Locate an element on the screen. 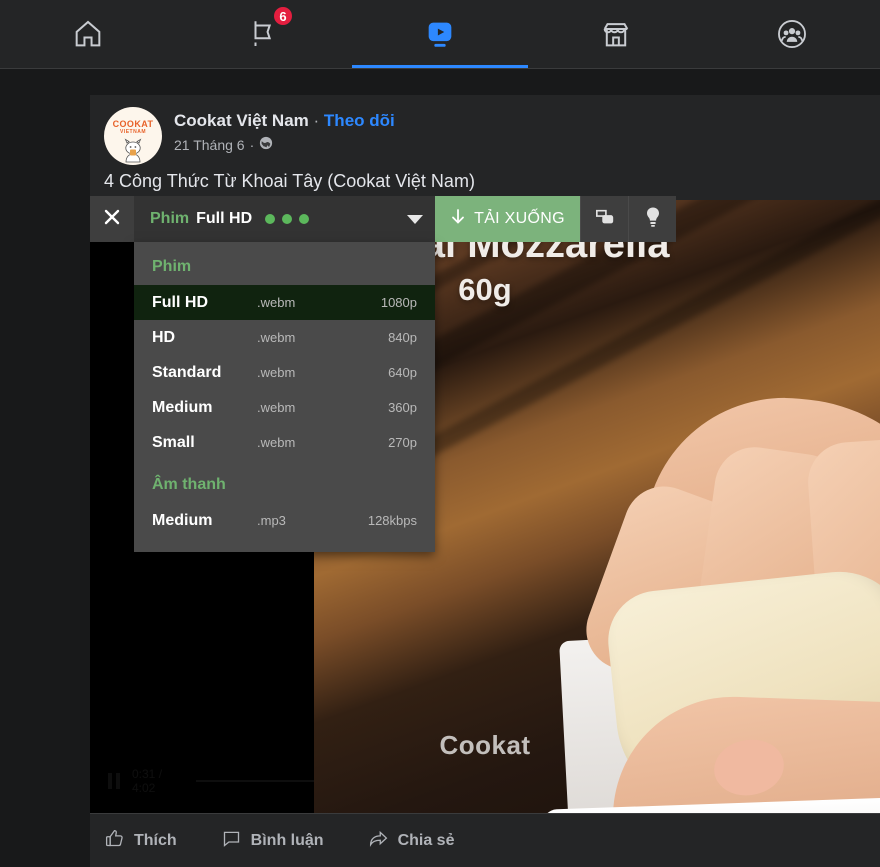  nav-tab-groups is located at coordinates (792, 34).